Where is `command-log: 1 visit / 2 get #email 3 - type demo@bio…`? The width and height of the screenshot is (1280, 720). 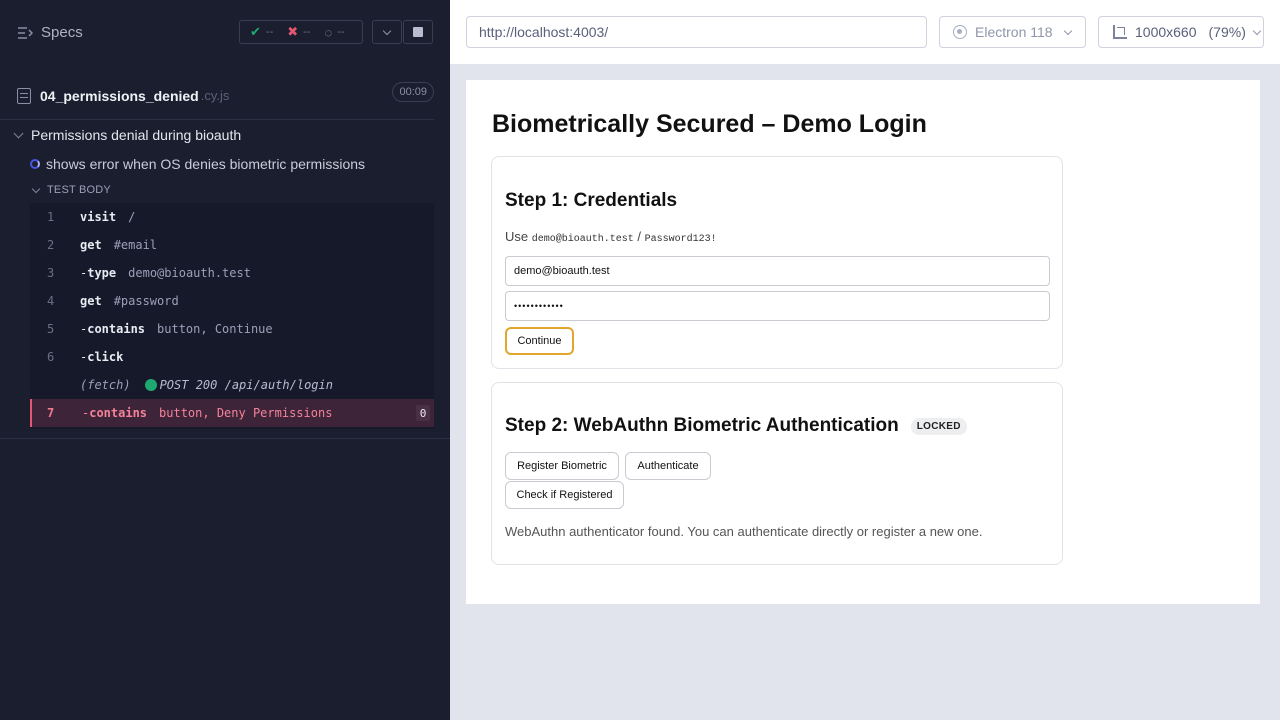
command-log: 1 visit / 2 get #email 3 - type demo@bio… is located at coordinates (232, 316).